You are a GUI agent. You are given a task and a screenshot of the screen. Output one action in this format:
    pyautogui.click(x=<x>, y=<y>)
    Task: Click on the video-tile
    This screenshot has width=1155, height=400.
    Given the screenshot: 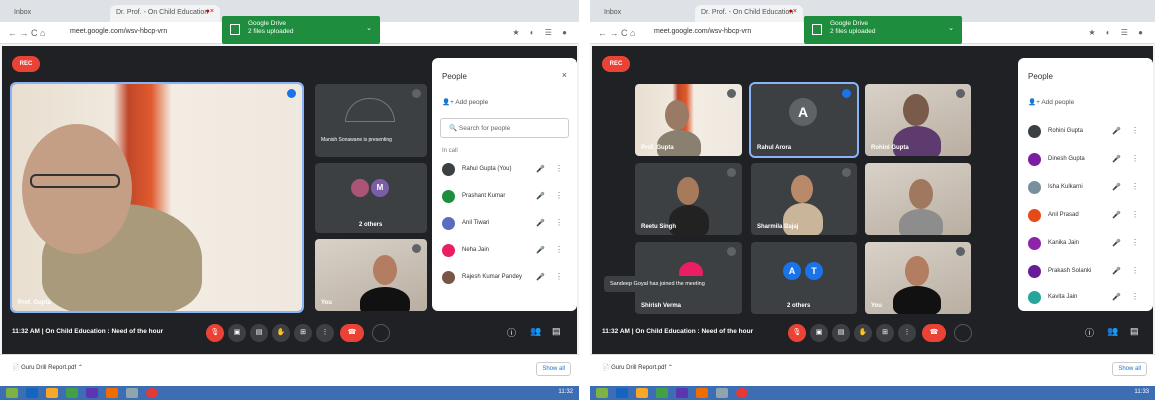 What is the action you would take?
    pyautogui.click(x=918, y=199)
    